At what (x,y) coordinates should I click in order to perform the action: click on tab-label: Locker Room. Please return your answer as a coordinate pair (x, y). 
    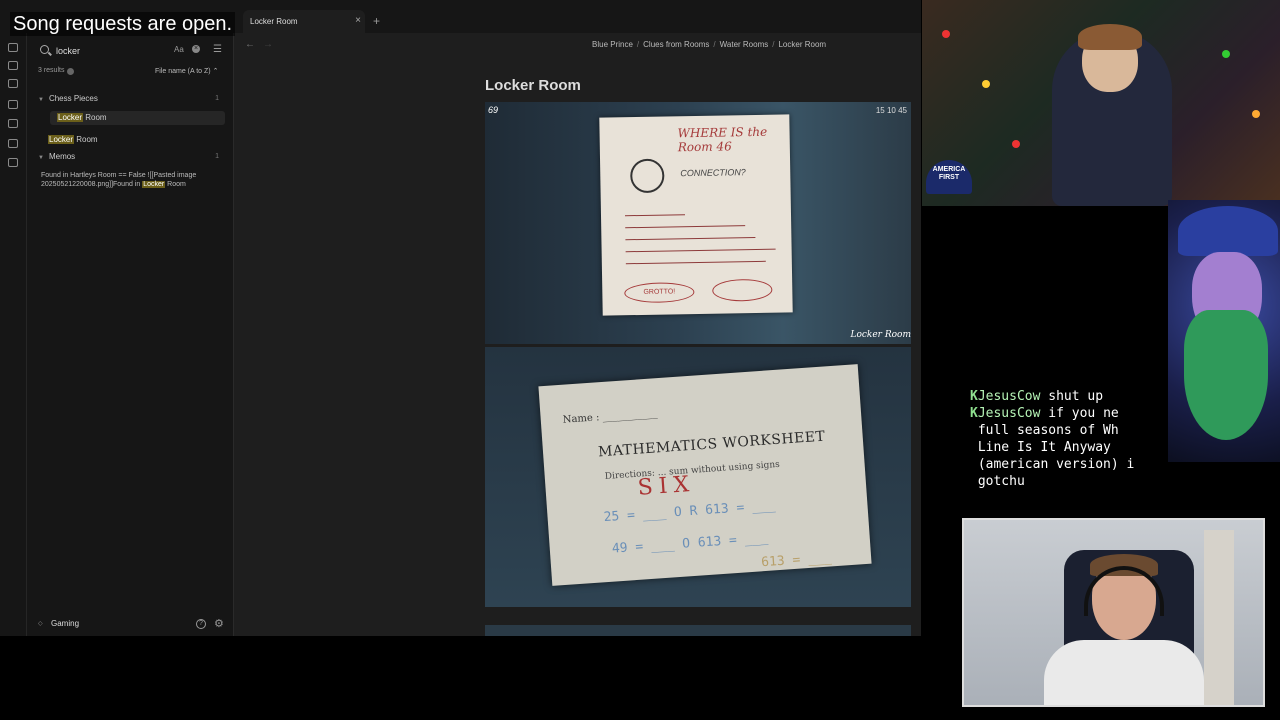
    Looking at the image, I should click on (274, 21).